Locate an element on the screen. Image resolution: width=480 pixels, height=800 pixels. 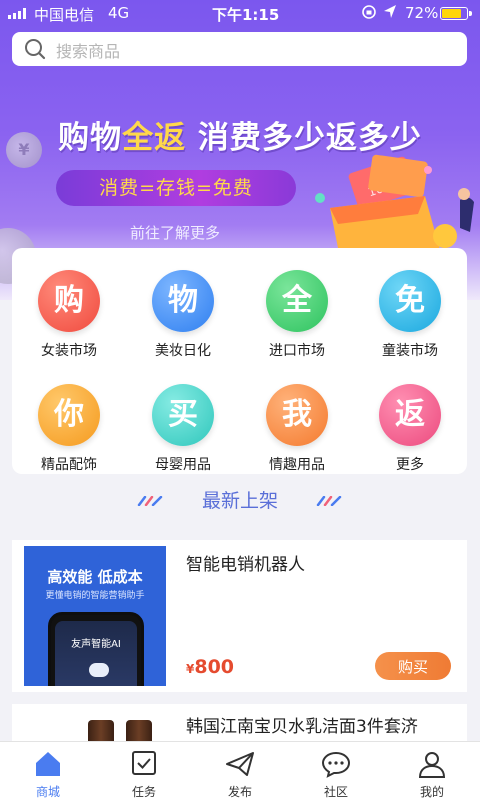
tab-publish: 发布 is located at coordinates (240, 771).